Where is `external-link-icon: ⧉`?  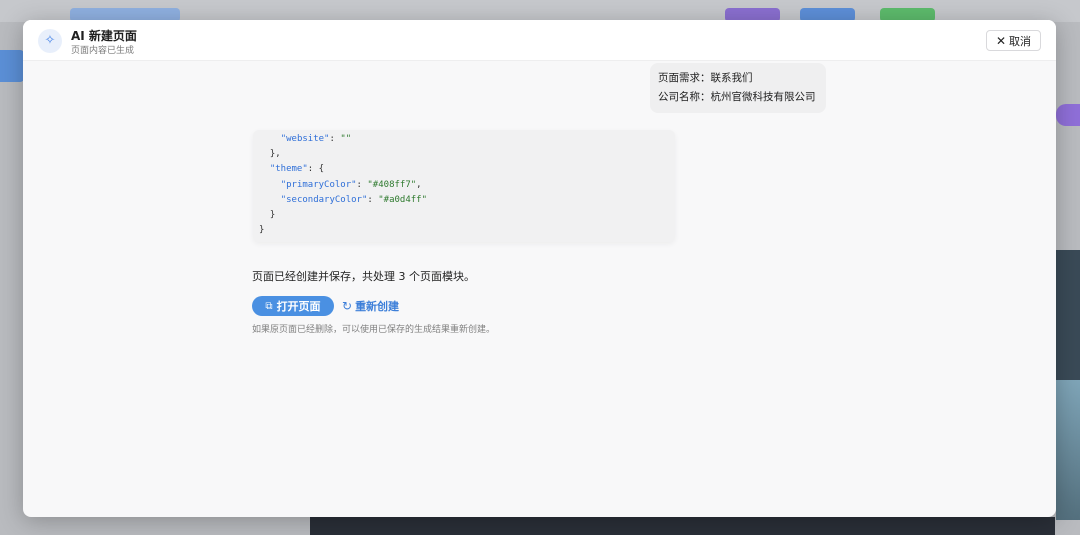
external-link-icon: ⧉ is located at coordinates (269, 306).